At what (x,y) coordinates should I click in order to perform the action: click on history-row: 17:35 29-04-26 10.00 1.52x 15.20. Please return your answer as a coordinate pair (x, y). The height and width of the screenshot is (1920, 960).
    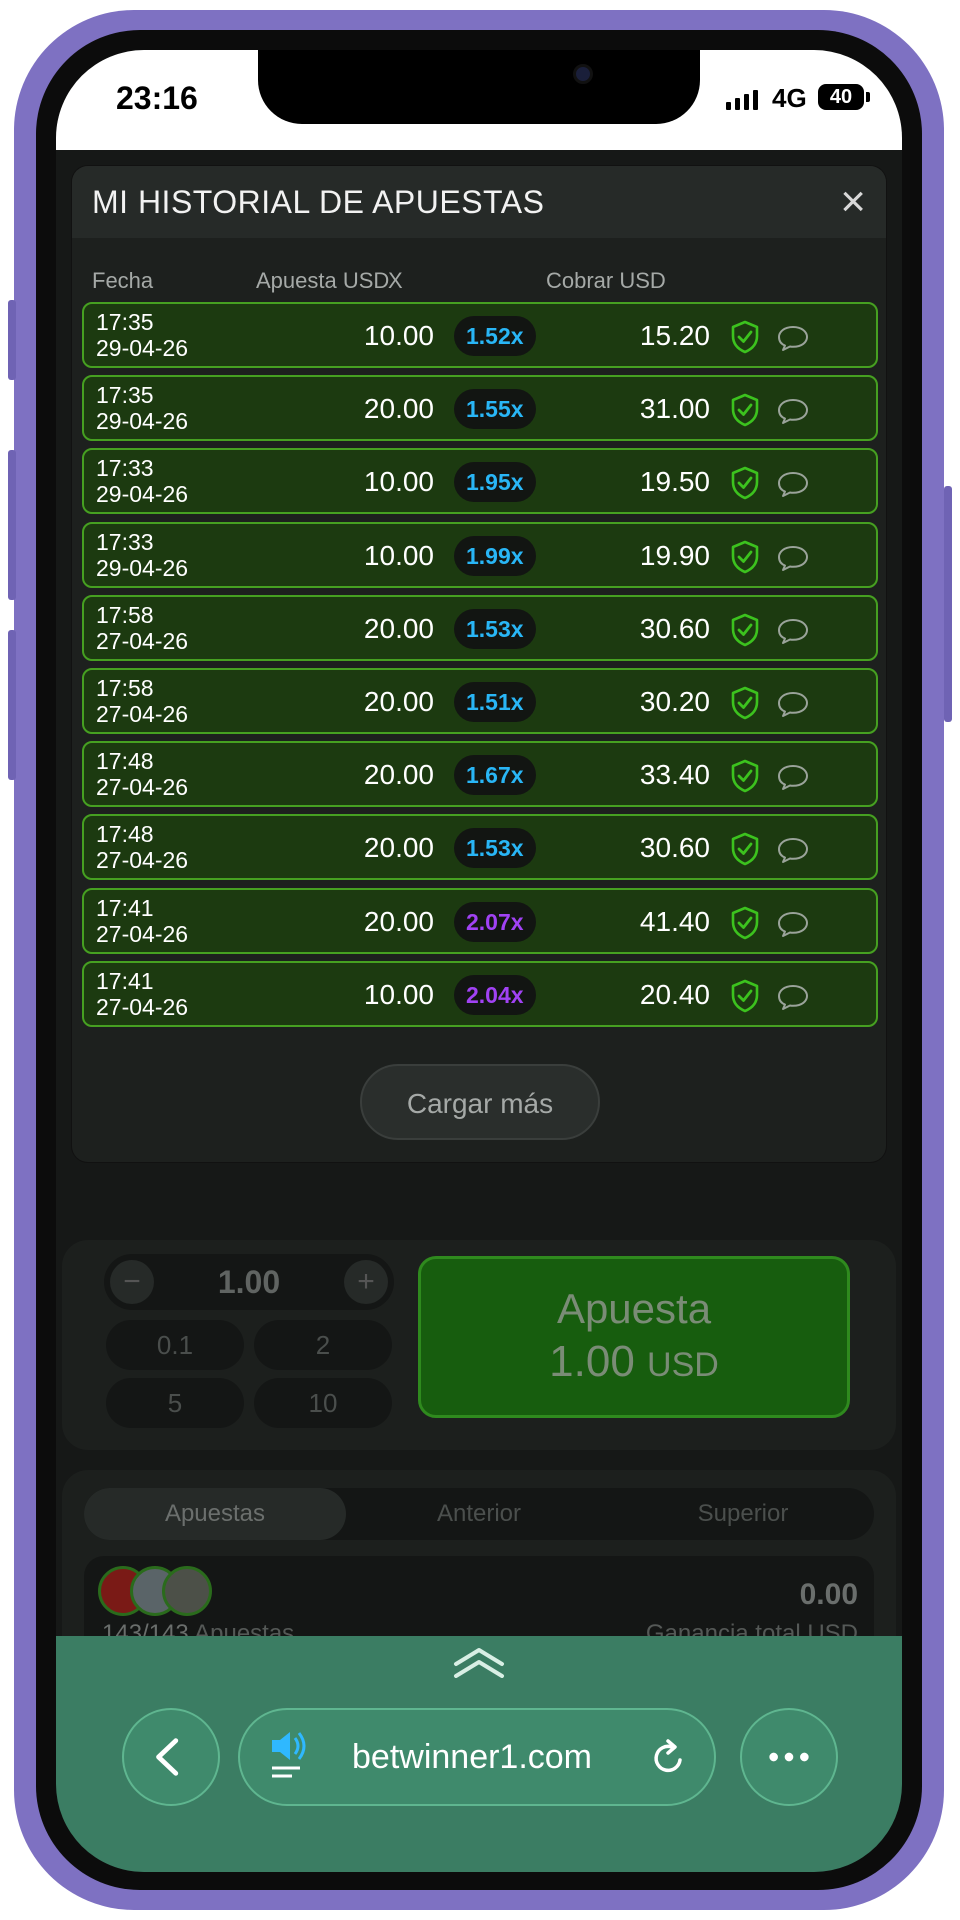
    Looking at the image, I should click on (480, 335).